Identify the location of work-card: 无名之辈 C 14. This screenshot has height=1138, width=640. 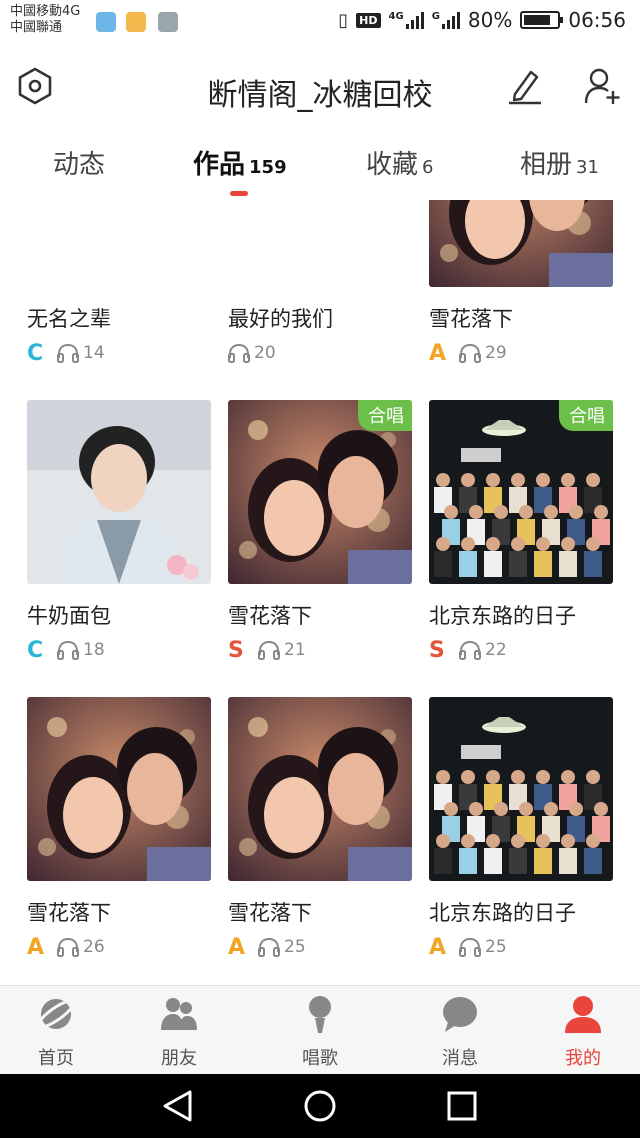
(119, 283).